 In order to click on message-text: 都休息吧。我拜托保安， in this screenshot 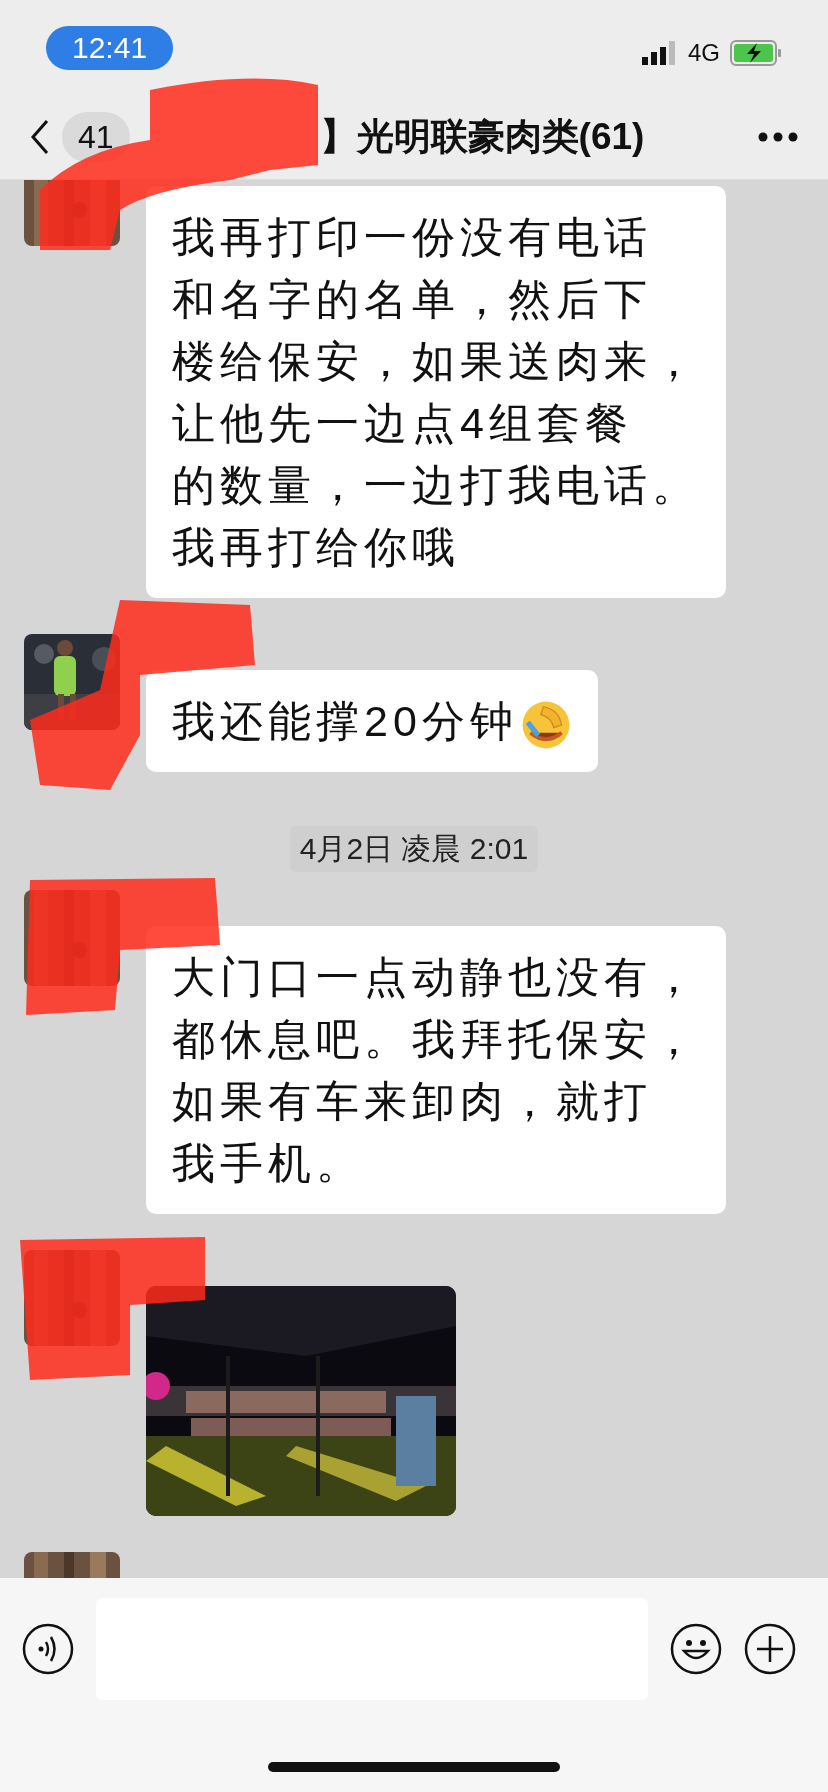, I will do `click(436, 1039)`.